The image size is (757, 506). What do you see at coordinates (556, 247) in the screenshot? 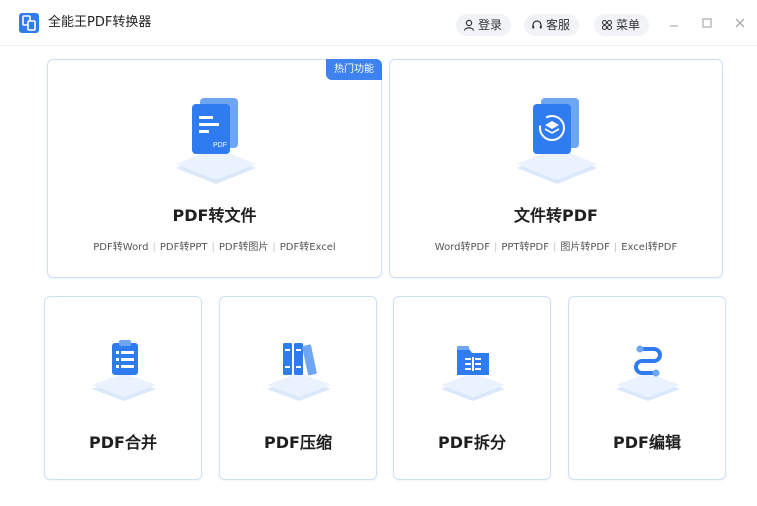
I see `file-to-pdf-sub-options: Word转PDF | PPT转PDF | 图片转PDF | Excel转PDF` at bounding box center [556, 247].